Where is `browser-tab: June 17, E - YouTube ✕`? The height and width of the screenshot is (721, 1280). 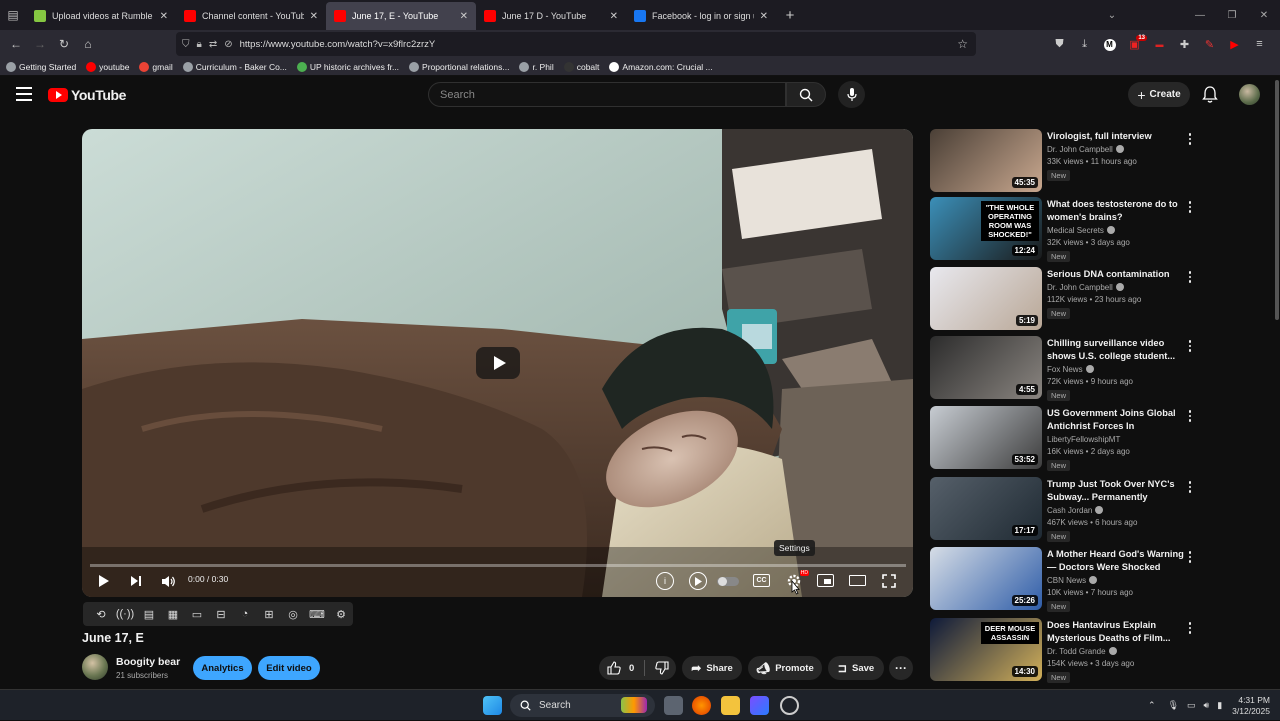 browser-tab: June 17, E - YouTube ✕ is located at coordinates (401, 16).